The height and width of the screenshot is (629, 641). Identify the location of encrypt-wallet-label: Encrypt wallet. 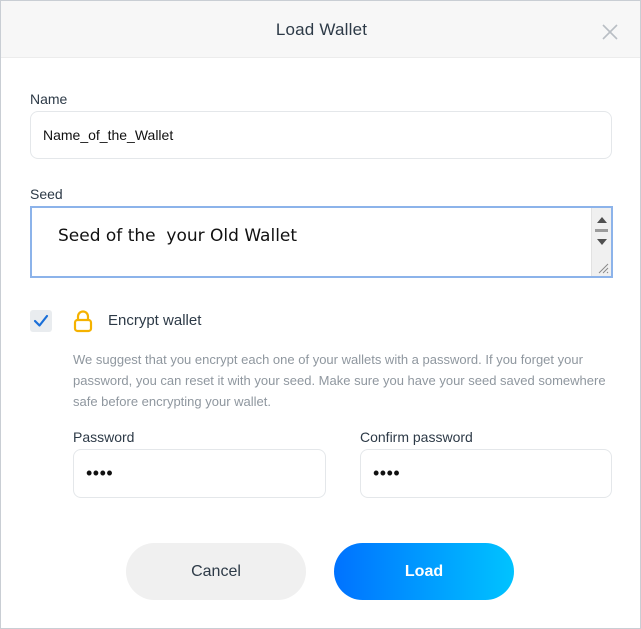
(155, 320).